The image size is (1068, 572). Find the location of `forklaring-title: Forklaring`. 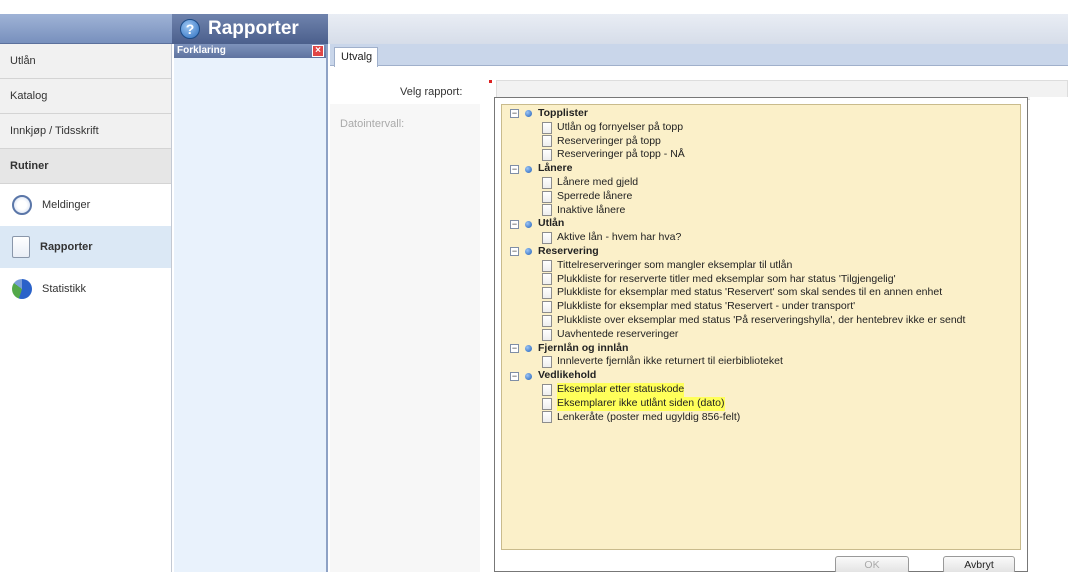

forklaring-title: Forklaring is located at coordinates (201, 50).